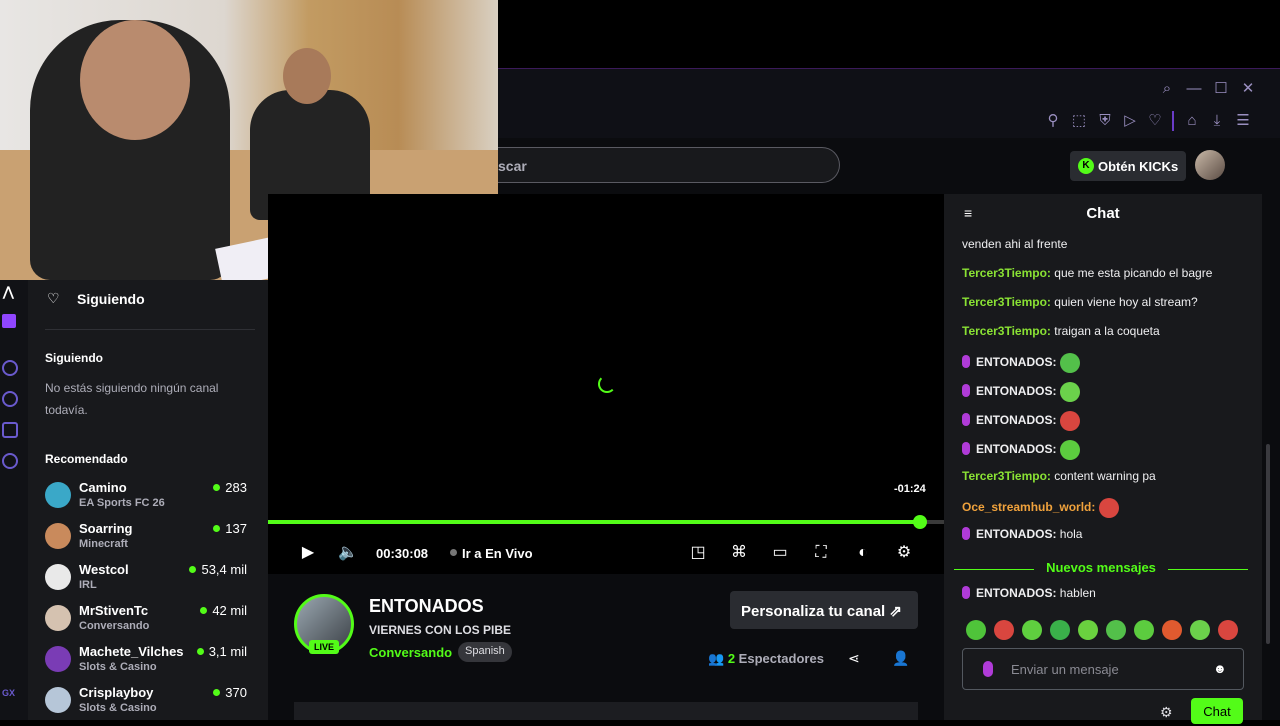 This screenshot has width=1280, height=726. Describe the element at coordinates (204, 610) in the screenshot. I see `live-dot` at that location.